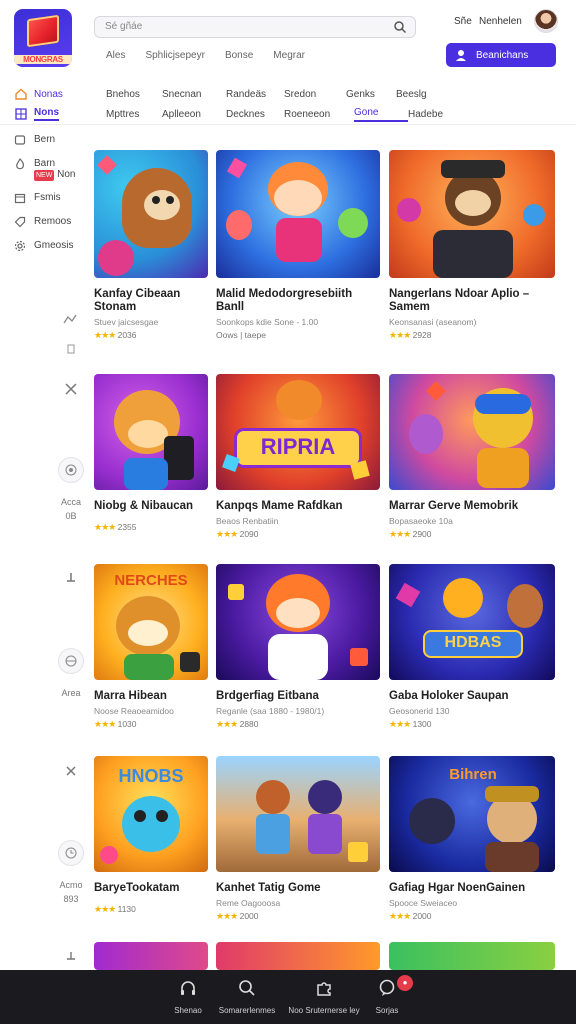 Image resolution: width=576 pixels, height=1024 pixels. What do you see at coordinates (237, 916) in the screenshot?
I see `game-rating: ★★★ 2000` at bounding box center [237, 916].